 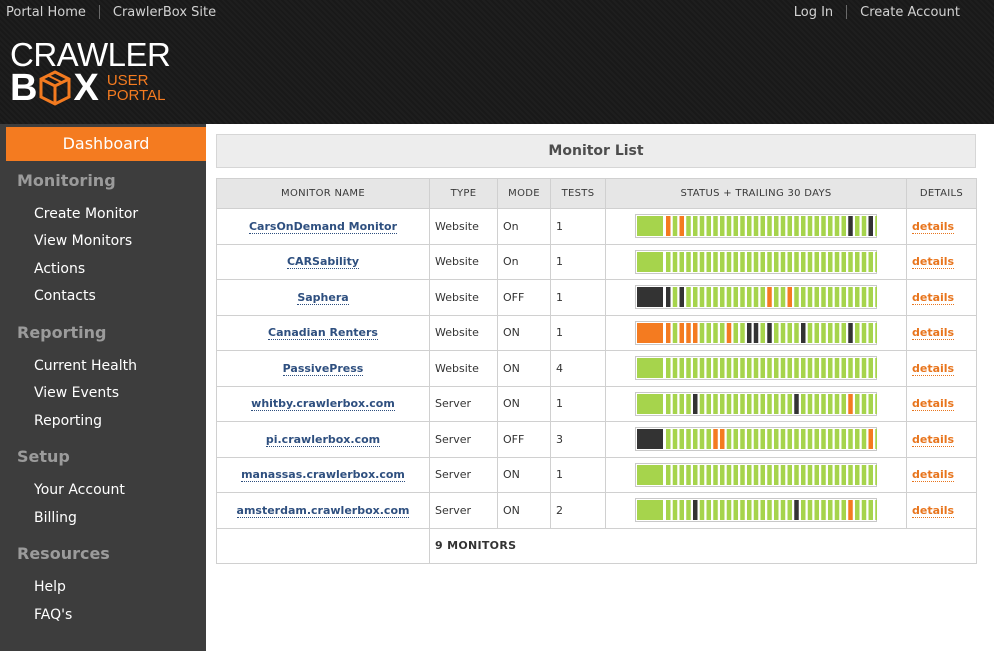 I want to click on sidebar-item-your-account: Your Account, so click(x=79, y=490).